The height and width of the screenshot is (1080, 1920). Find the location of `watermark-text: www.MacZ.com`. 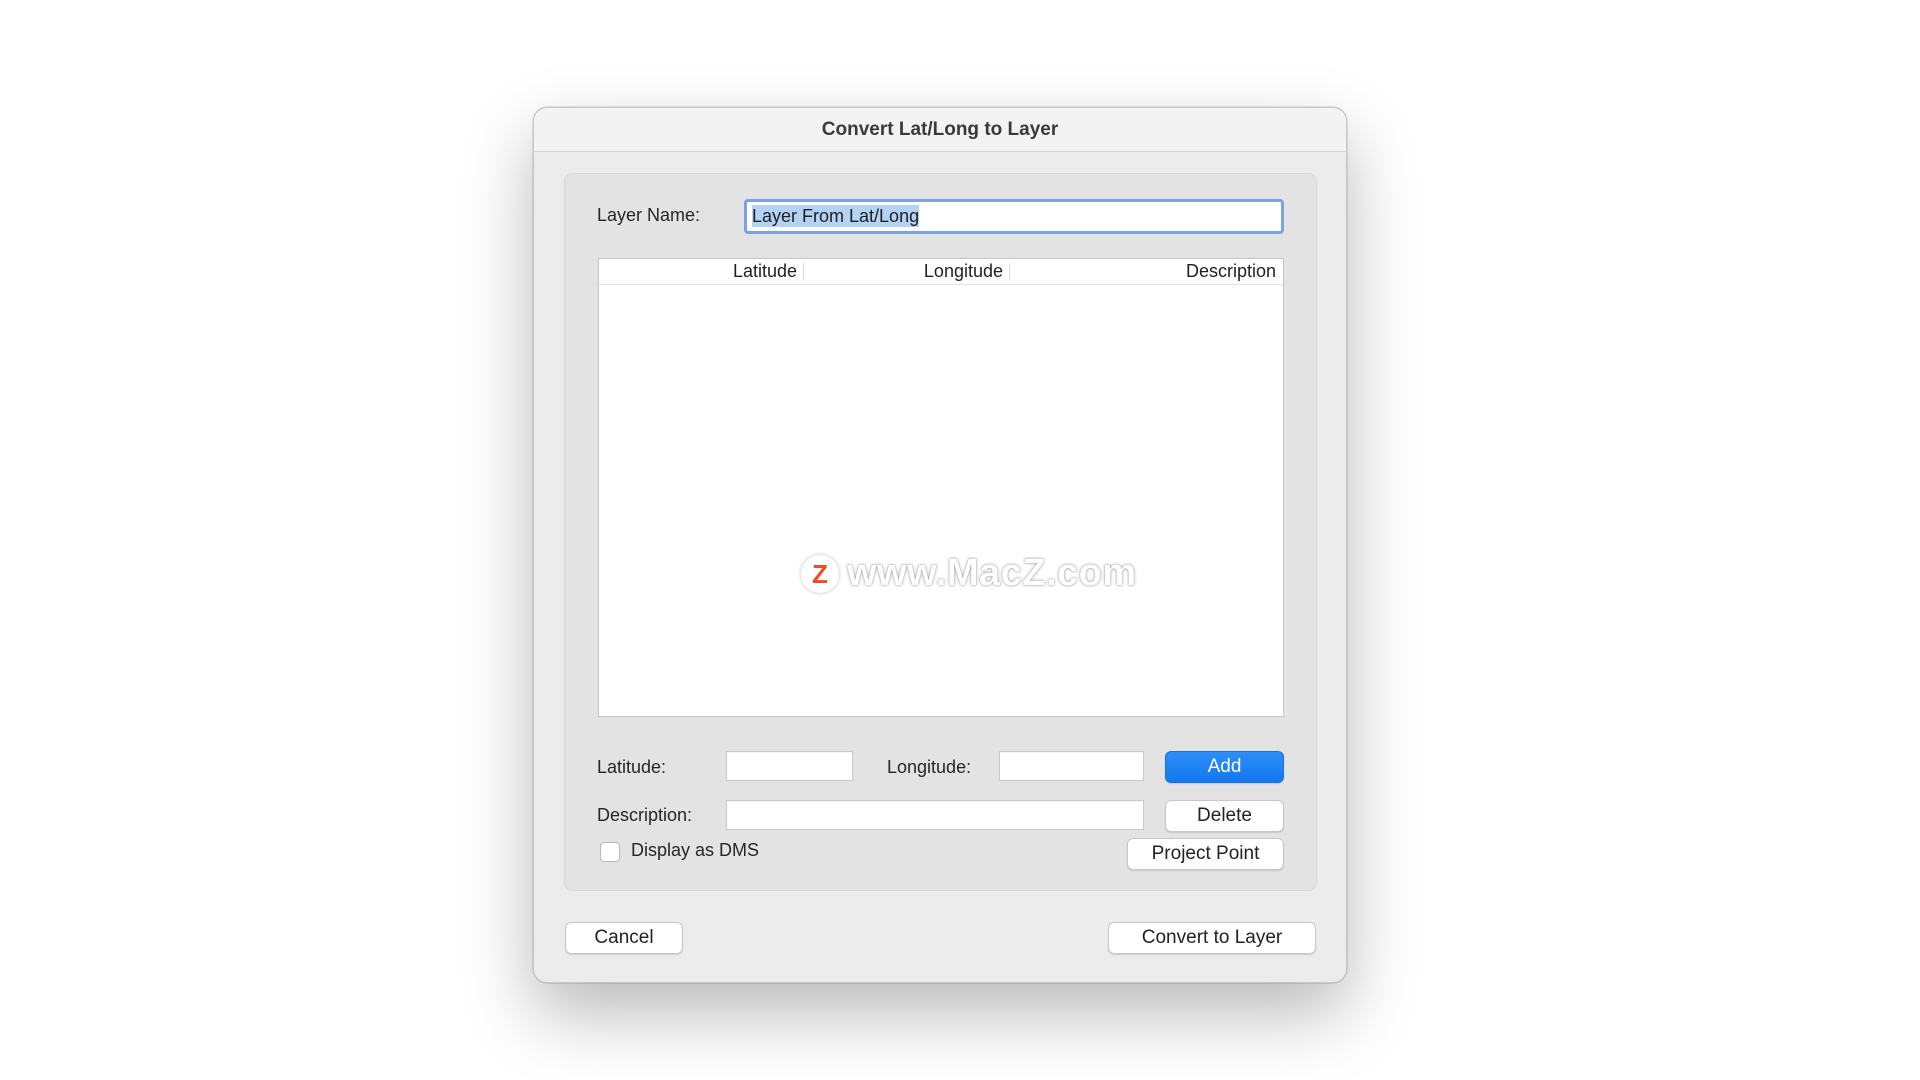

watermark-text: www.MacZ.com is located at coordinates (992, 573).